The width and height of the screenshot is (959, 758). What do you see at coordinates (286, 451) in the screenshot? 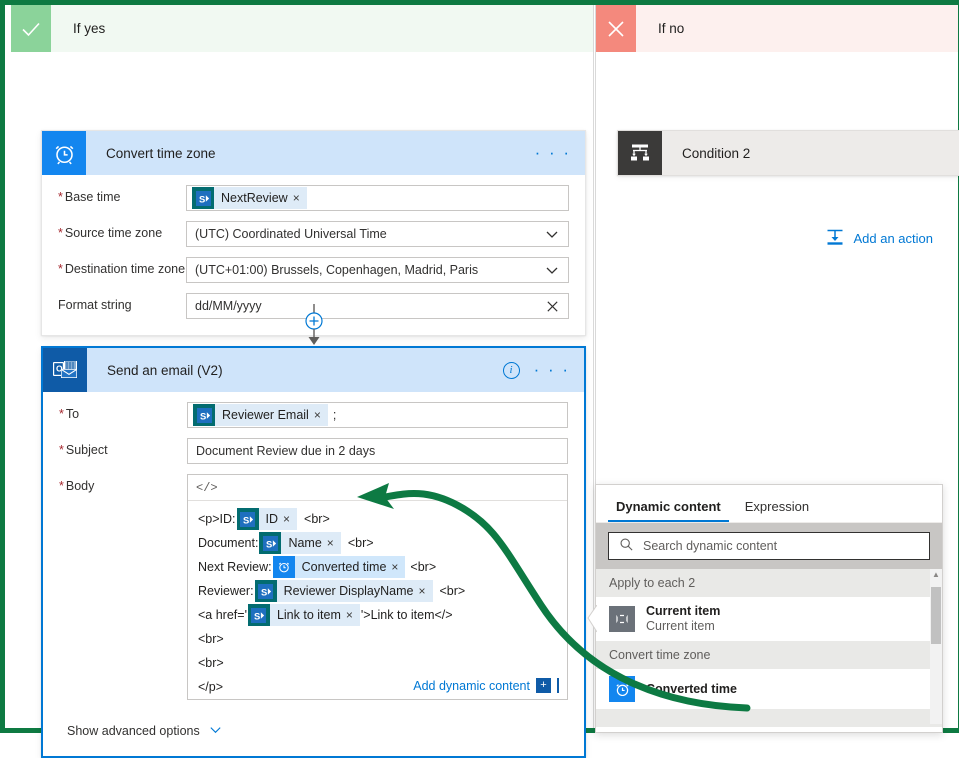
I see `subject-value: Document Review due in 2 days` at bounding box center [286, 451].